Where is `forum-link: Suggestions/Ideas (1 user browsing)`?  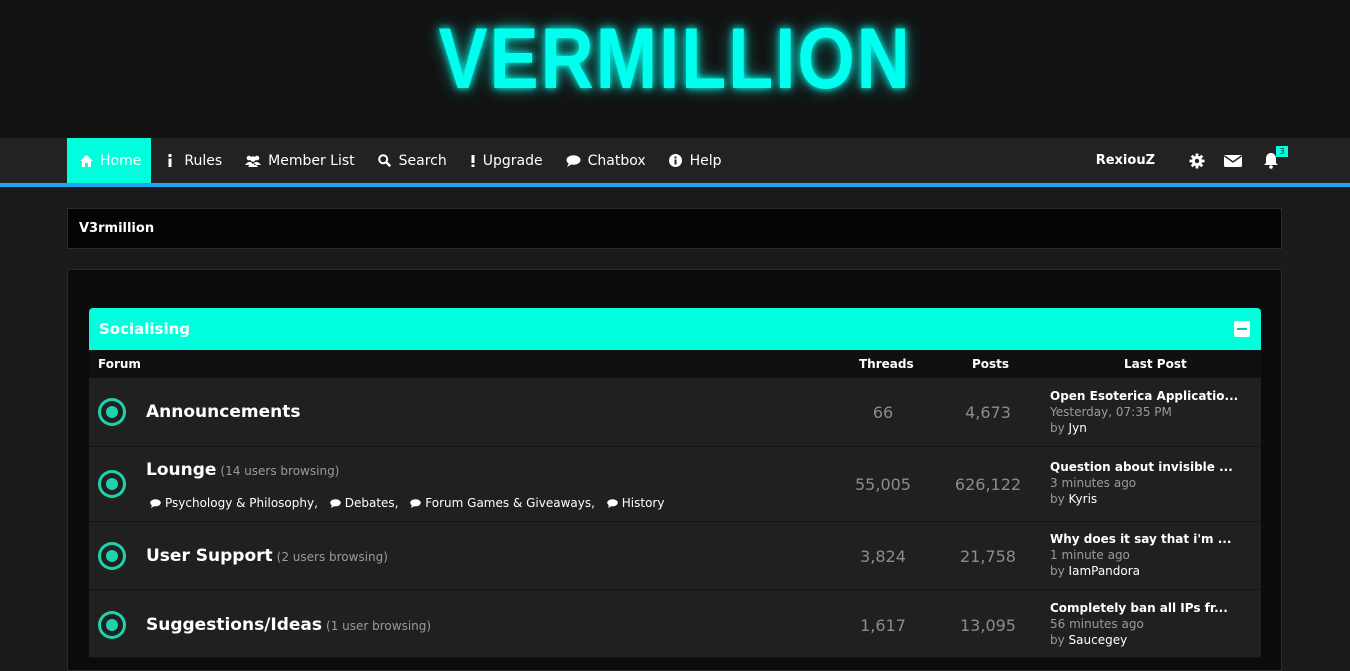
forum-link: Suggestions/Ideas (1 user browsing) is located at coordinates (288, 625).